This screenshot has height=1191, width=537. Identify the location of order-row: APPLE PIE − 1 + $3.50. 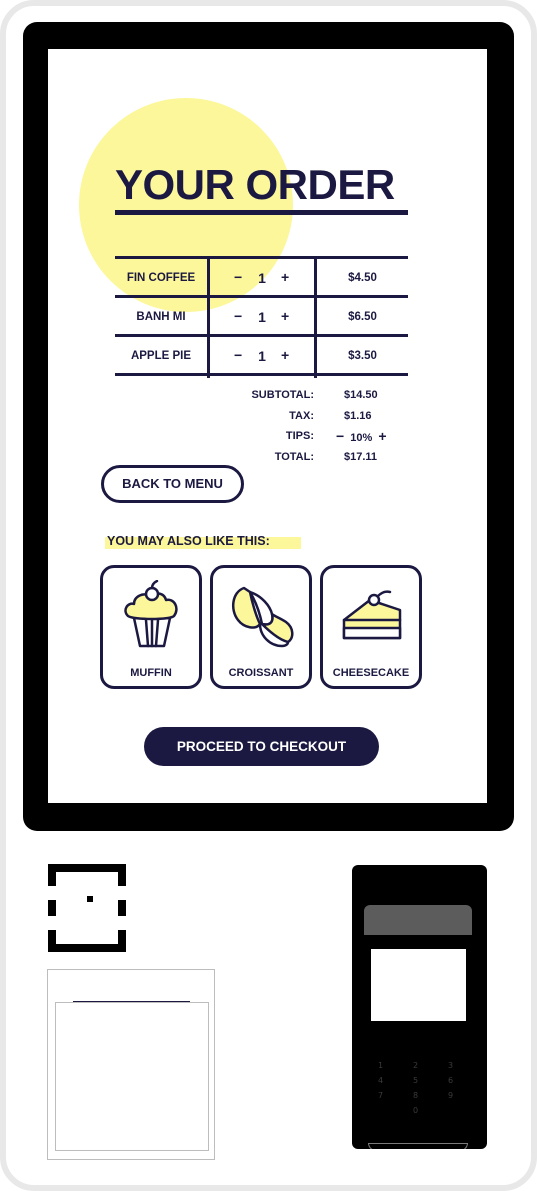
(261, 356).